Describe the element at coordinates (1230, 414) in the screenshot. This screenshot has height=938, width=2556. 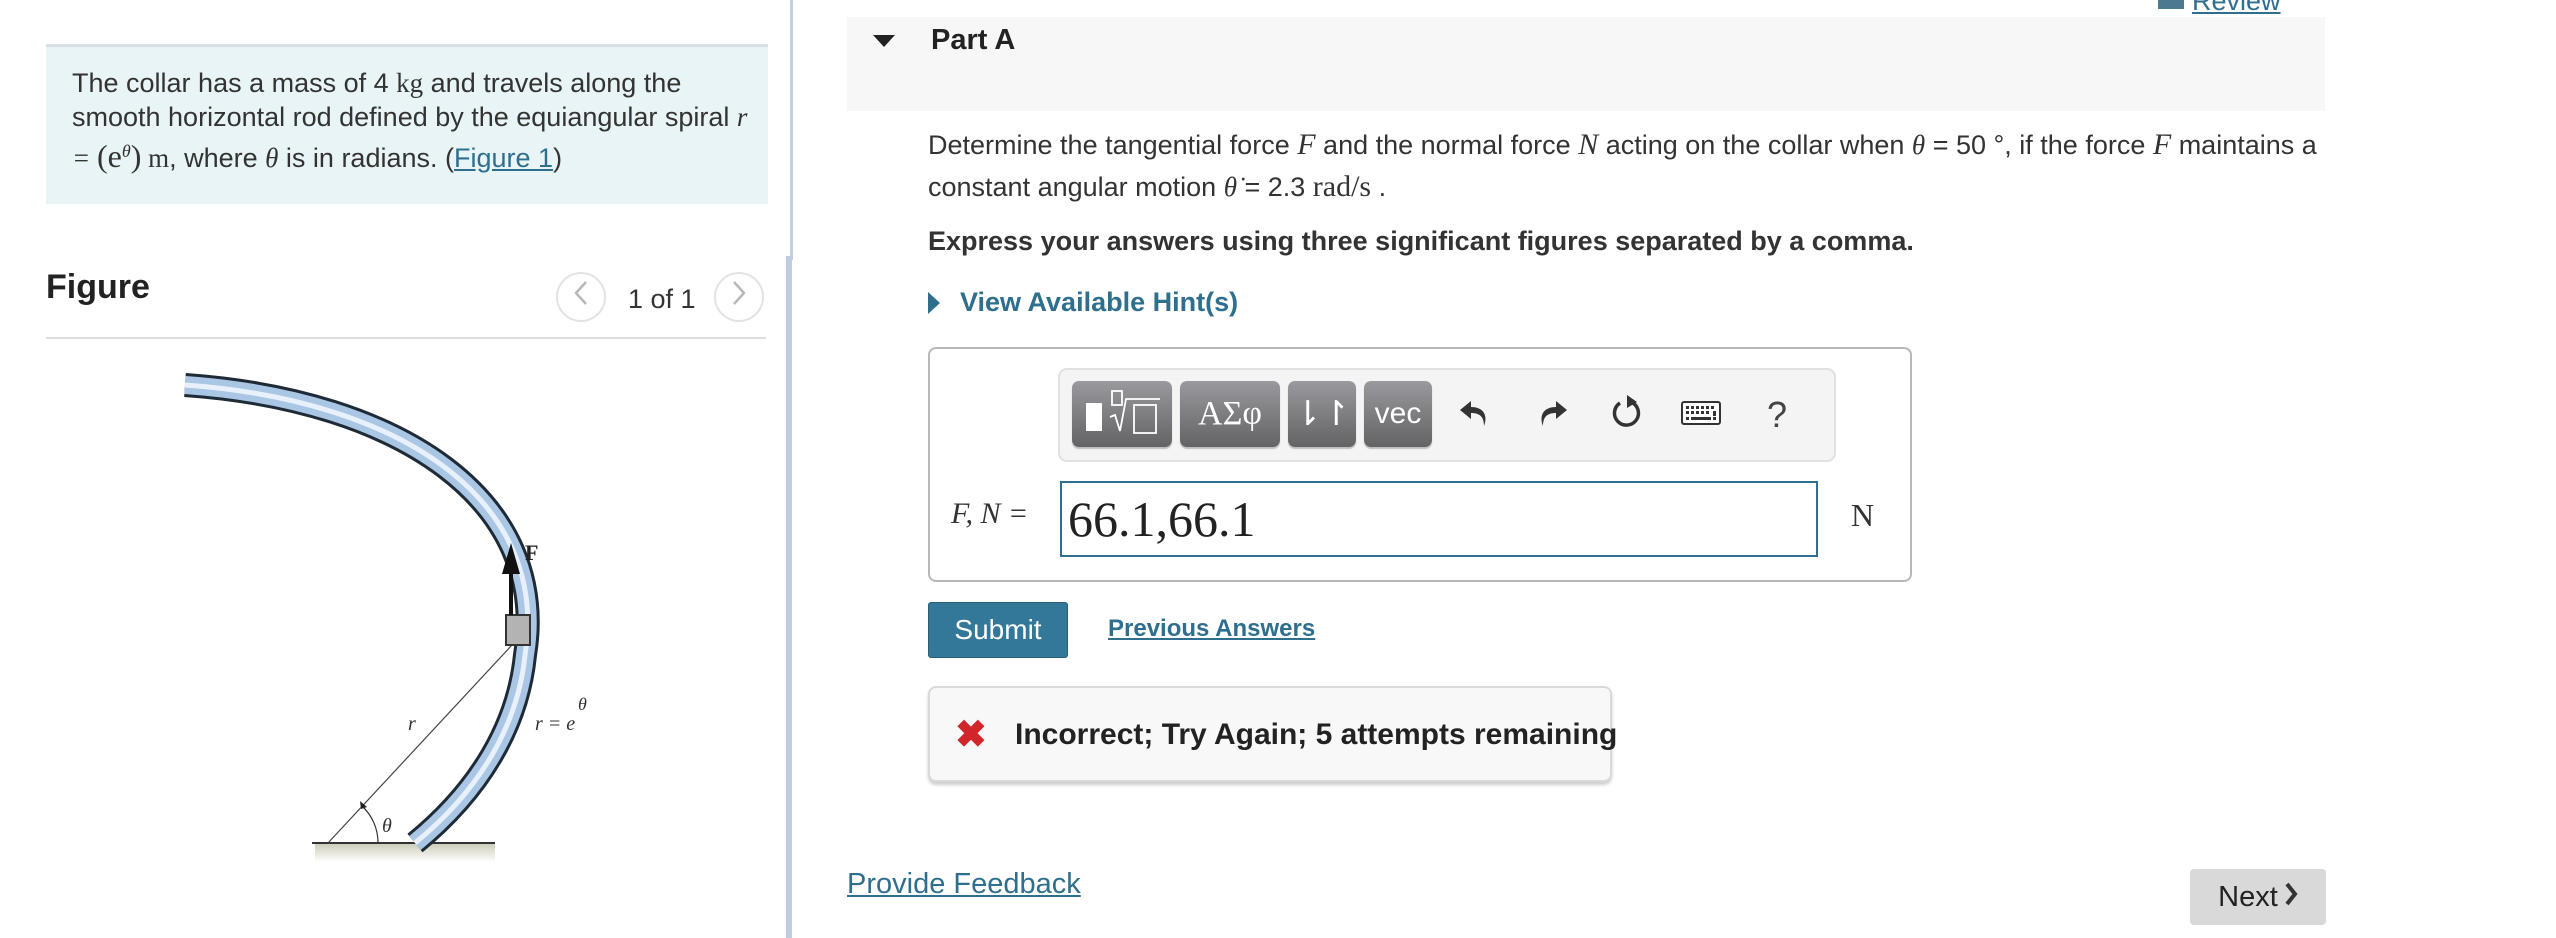
I see `greek-symbols-button: ΑΣφ` at that location.